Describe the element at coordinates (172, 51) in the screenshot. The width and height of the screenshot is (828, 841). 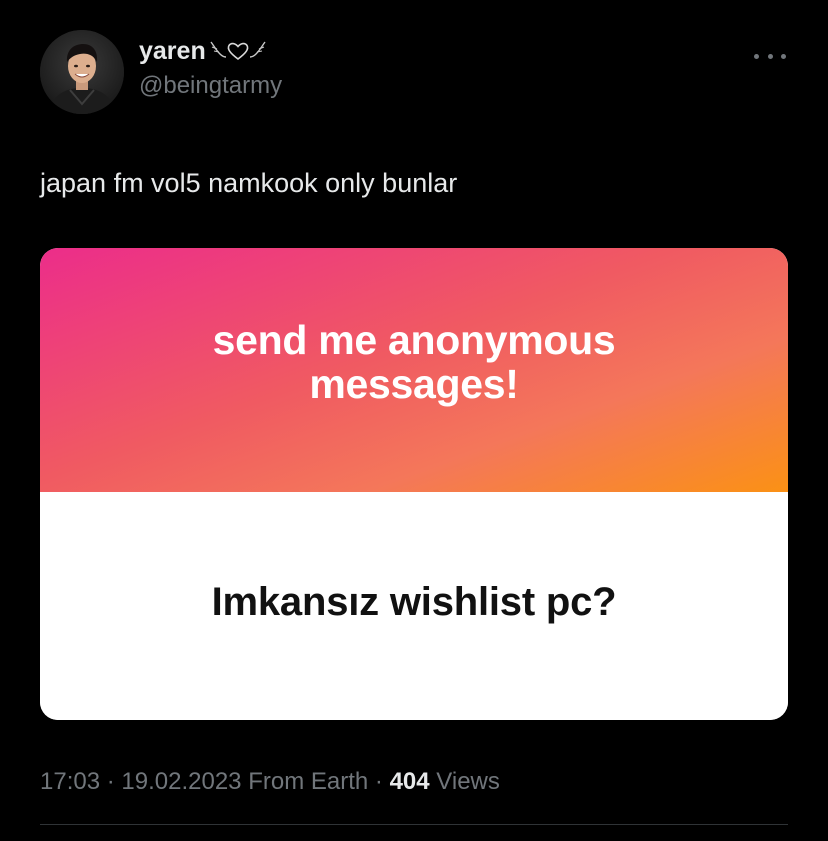
I see `display-name: yaren` at that location.